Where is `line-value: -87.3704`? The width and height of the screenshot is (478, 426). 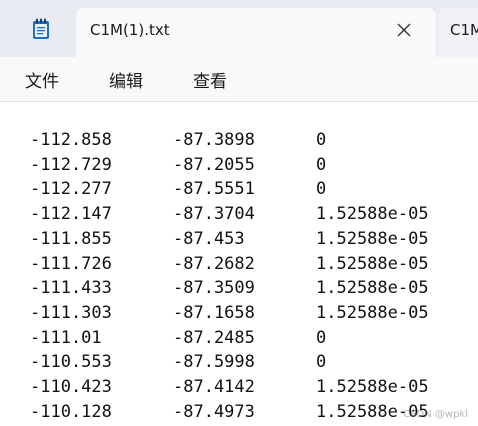
line-value: -87.3704 is located at coordinates (214, 214).